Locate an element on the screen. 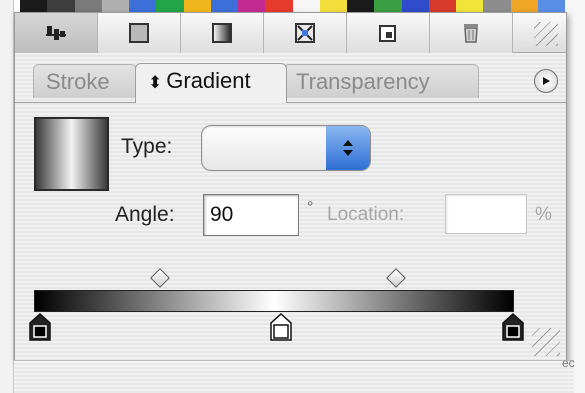  resize-grip-icon is located at coordinates (546, 342).